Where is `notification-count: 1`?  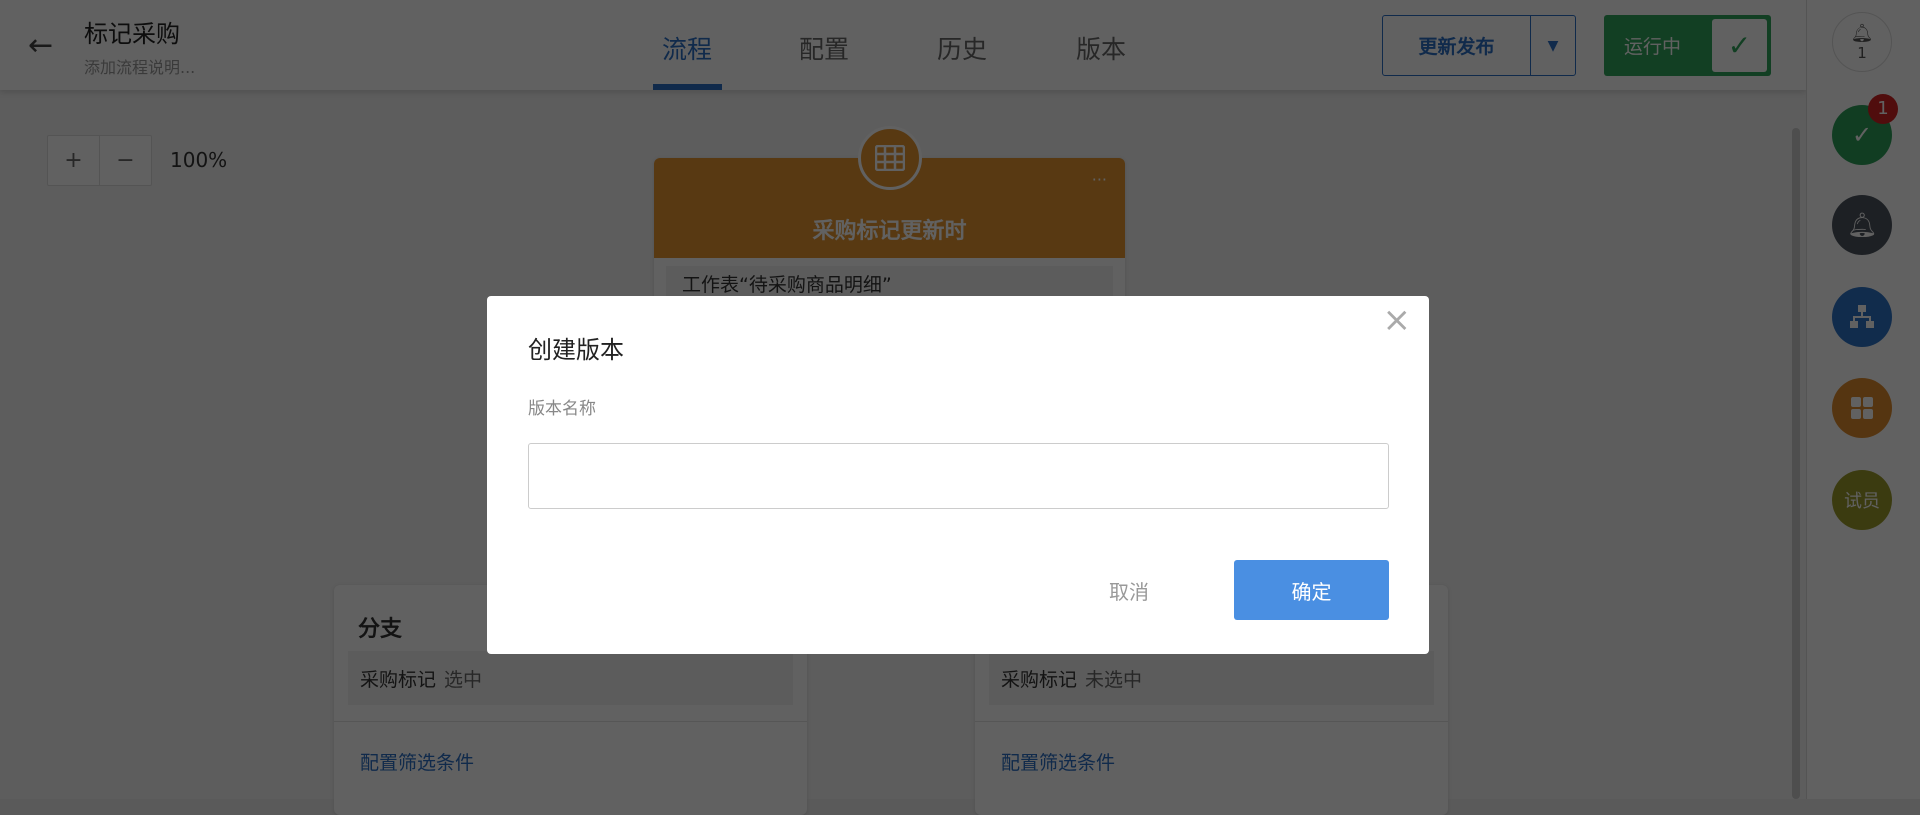 notification-count: 1 is located at coordinates (1862, 52).